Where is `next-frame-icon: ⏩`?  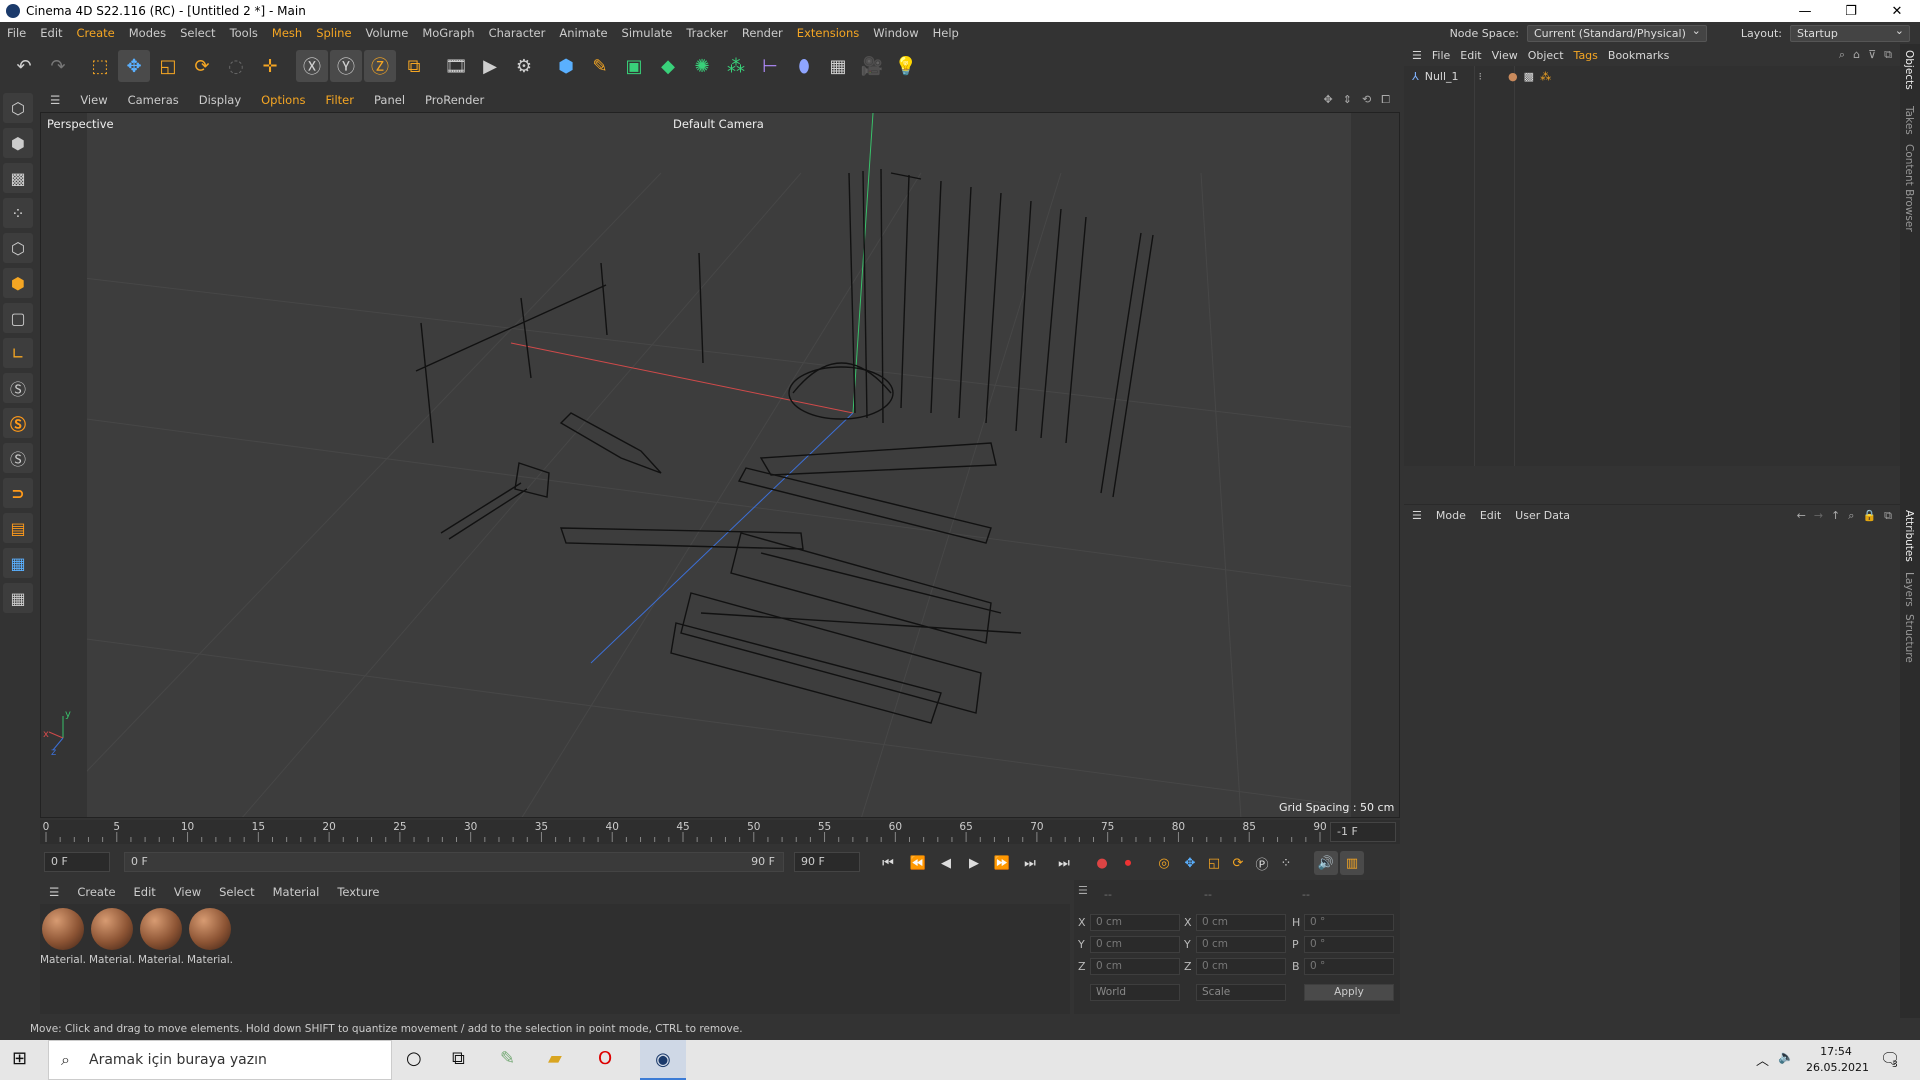 next-frame-icon: ⏩ is located at coordinates (1002, 863).